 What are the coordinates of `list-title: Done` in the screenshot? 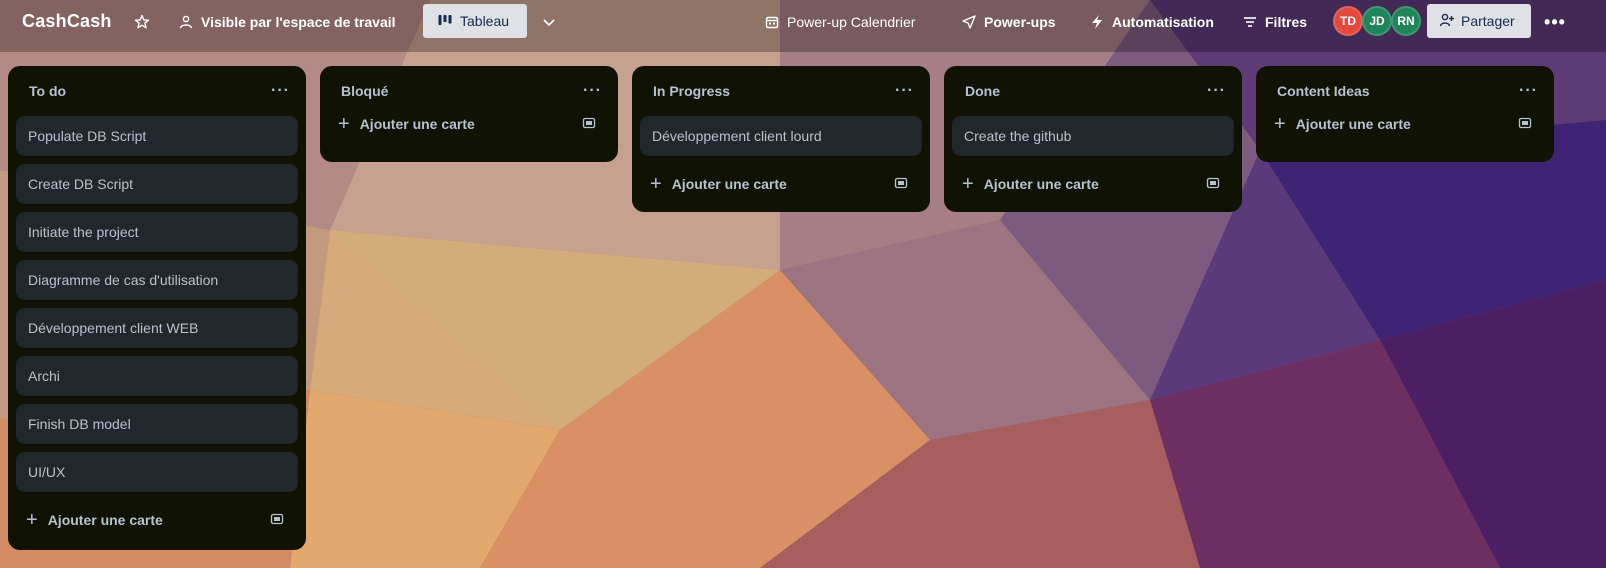 It's located at (982, 91).